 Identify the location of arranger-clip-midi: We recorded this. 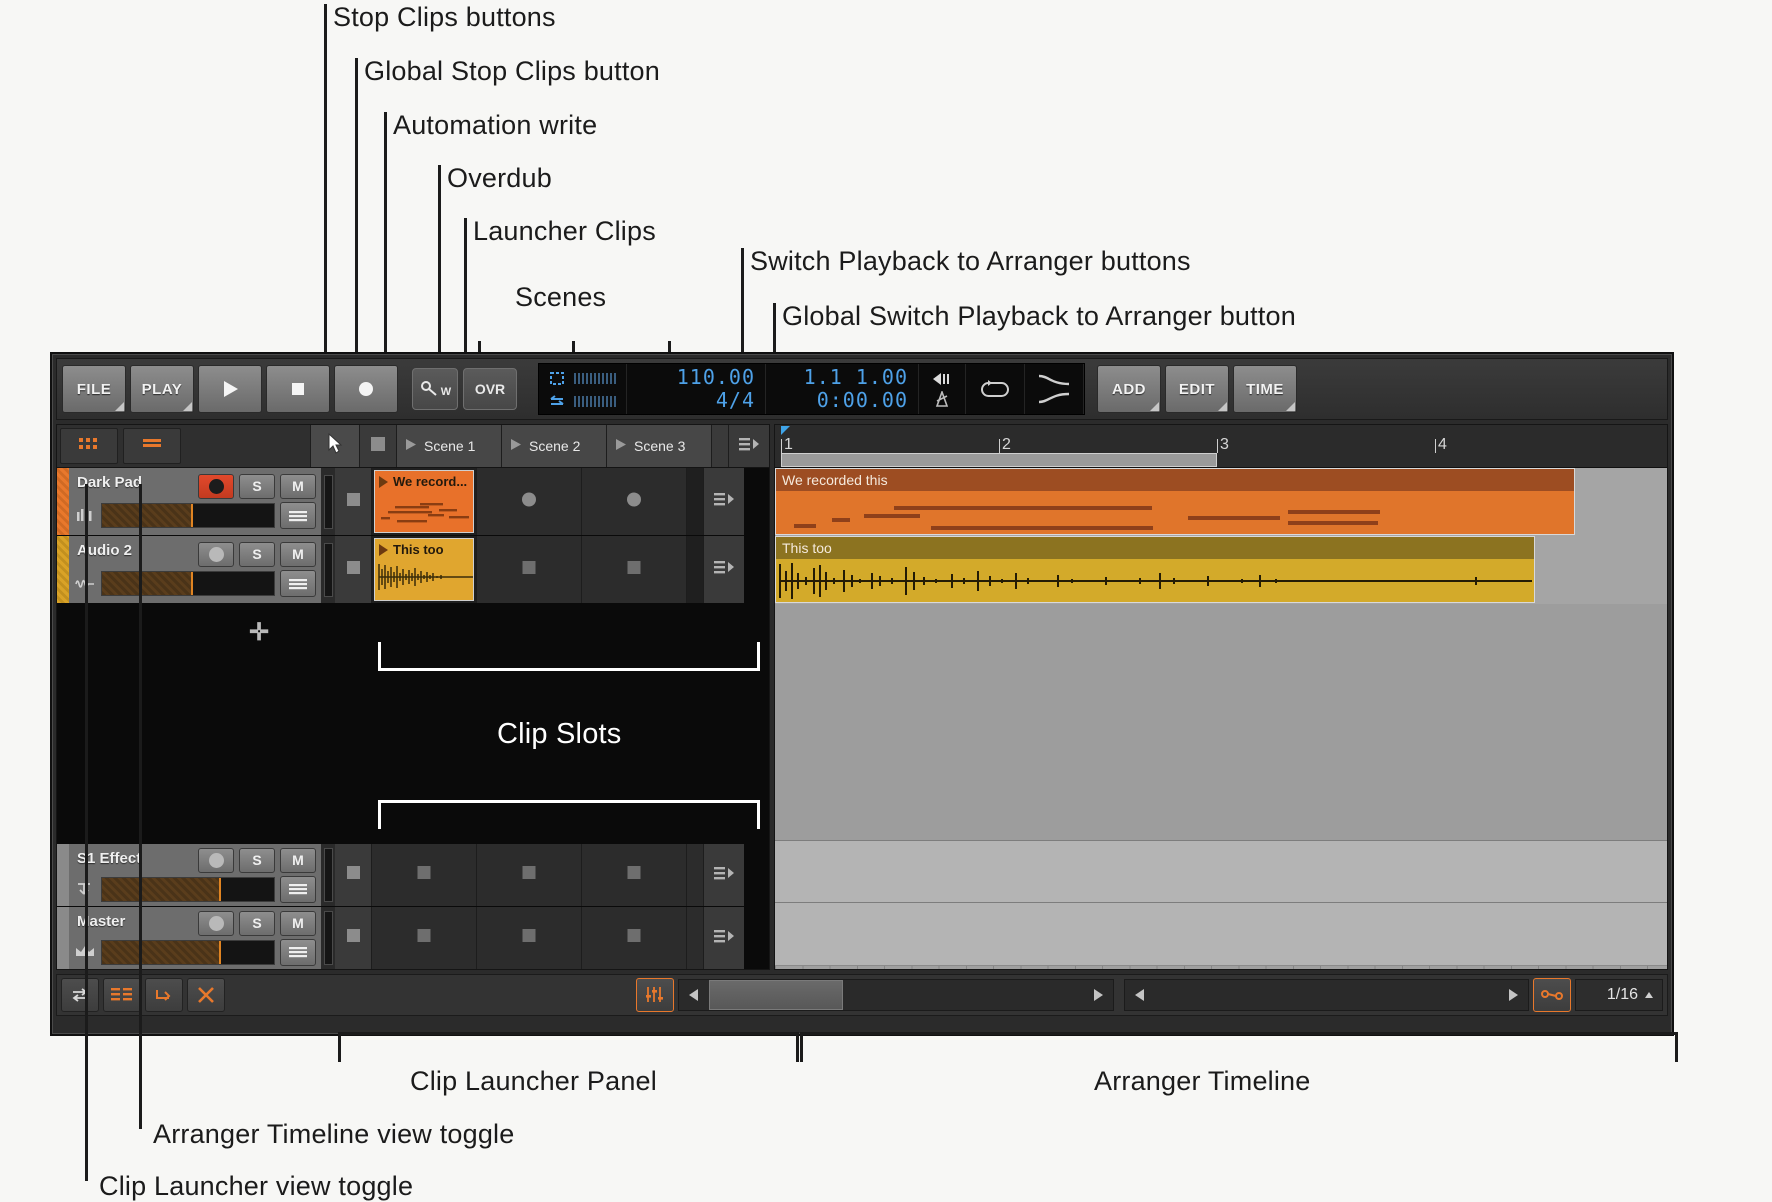
(1175, 501).